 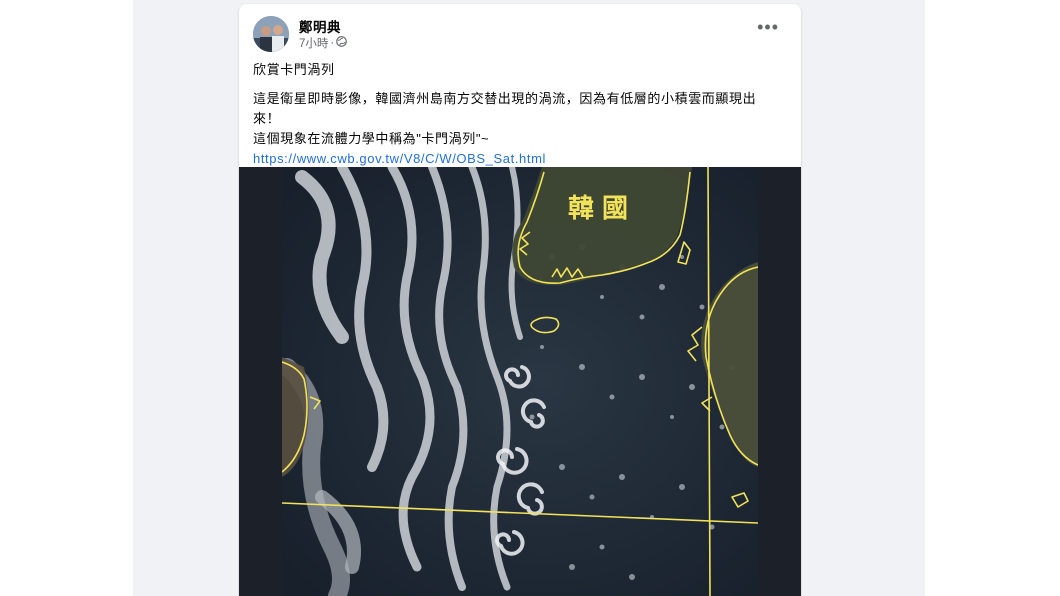 What do you see at coordinates (602, 209) in the screenshot?
I see `map-label-korea: 韓國` at bounding box center [602, 209].